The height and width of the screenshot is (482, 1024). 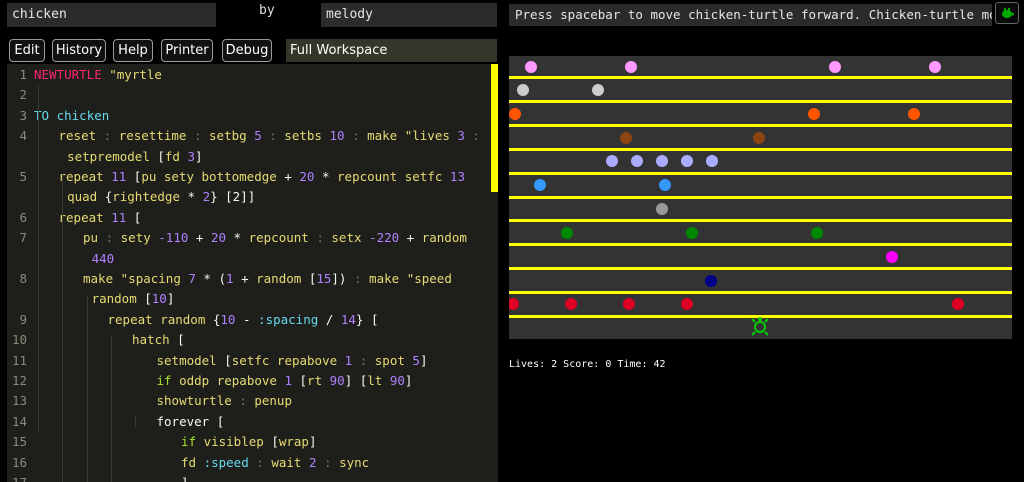 What do you see at coordinates (23, 115) in the screenshot?
I see `line-number: 3` at bounding box center [23, 115].